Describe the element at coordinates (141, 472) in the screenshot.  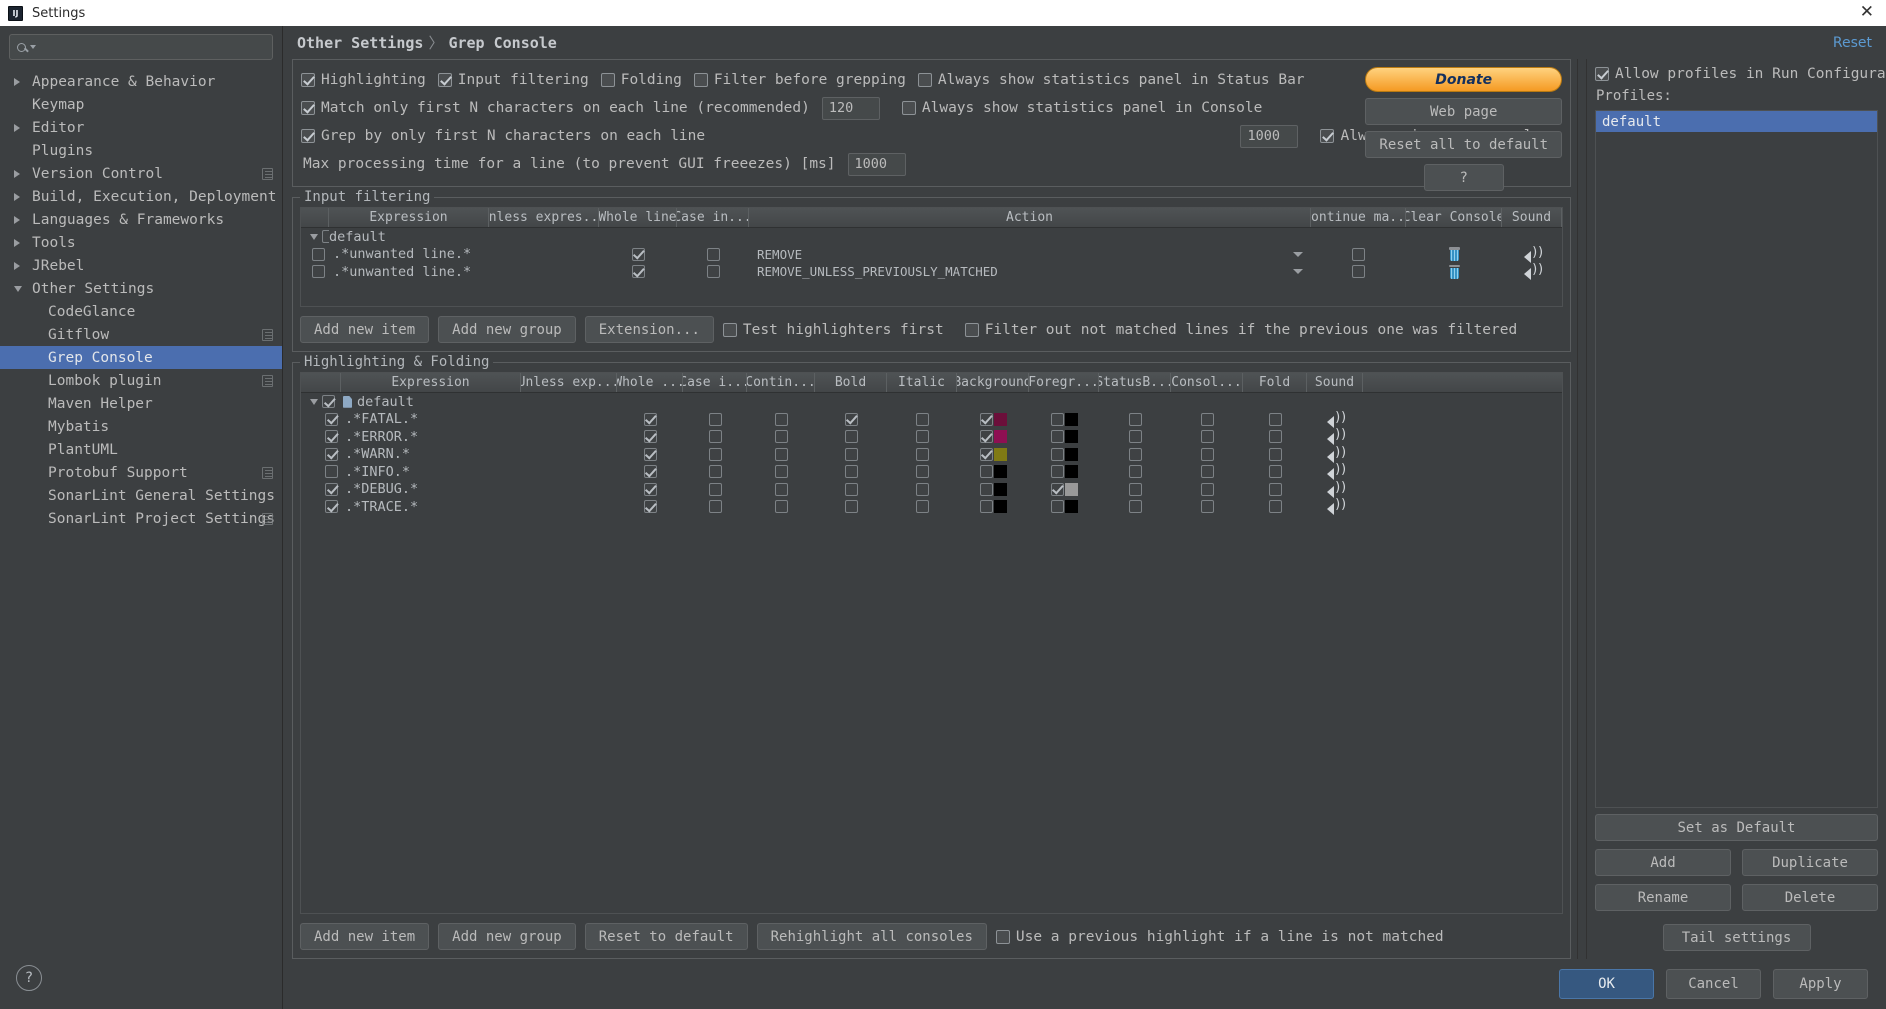
I see `sidebar-item-protobuf-support: Protobuf Support` at that location.